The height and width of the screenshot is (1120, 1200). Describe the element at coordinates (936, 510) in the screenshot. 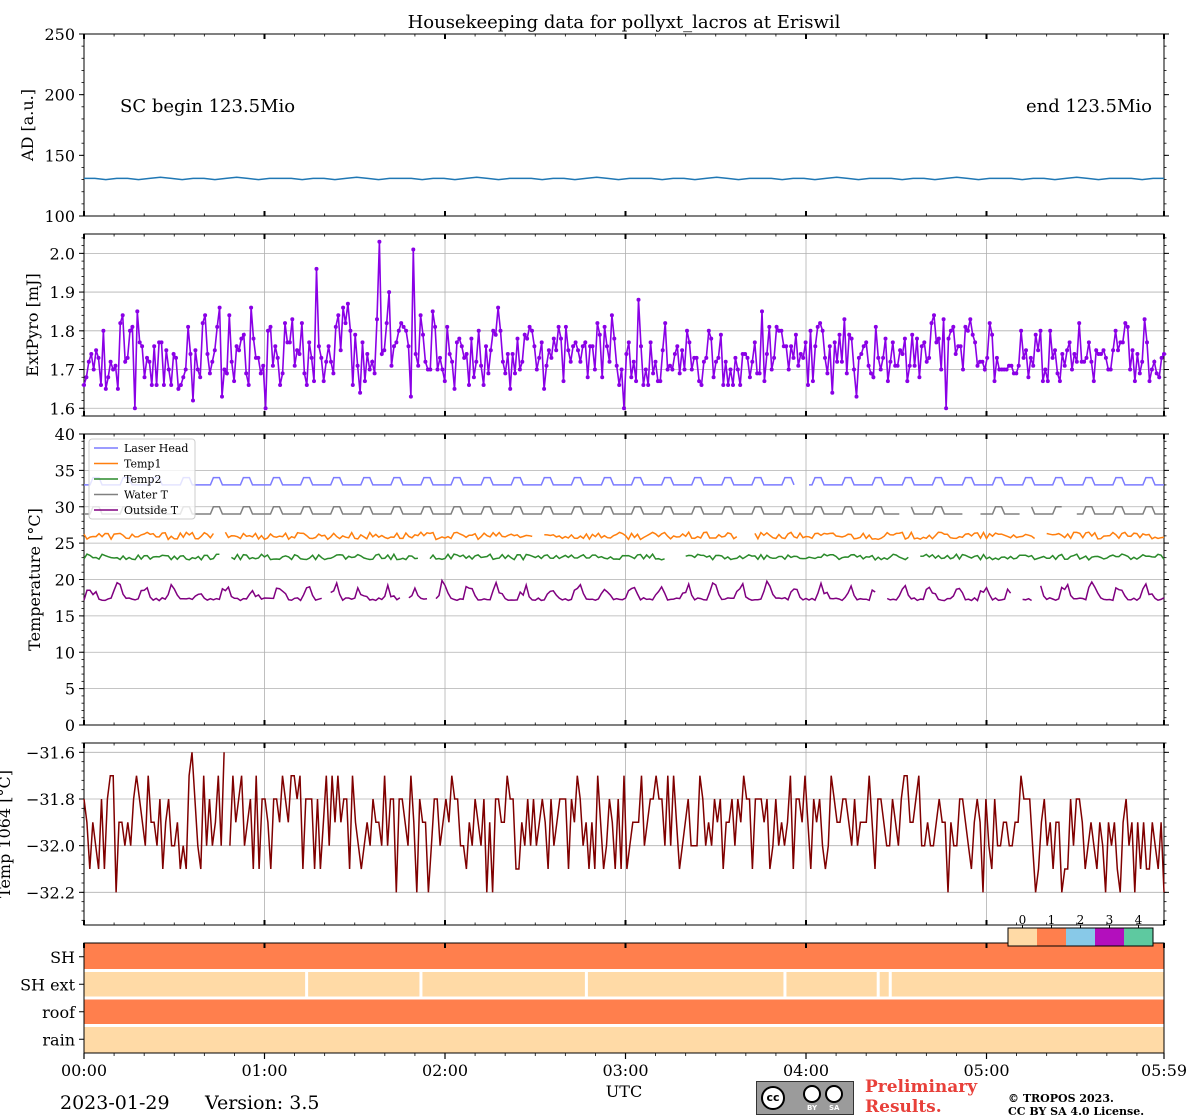

I see `temperature-series-water-t` at that location.